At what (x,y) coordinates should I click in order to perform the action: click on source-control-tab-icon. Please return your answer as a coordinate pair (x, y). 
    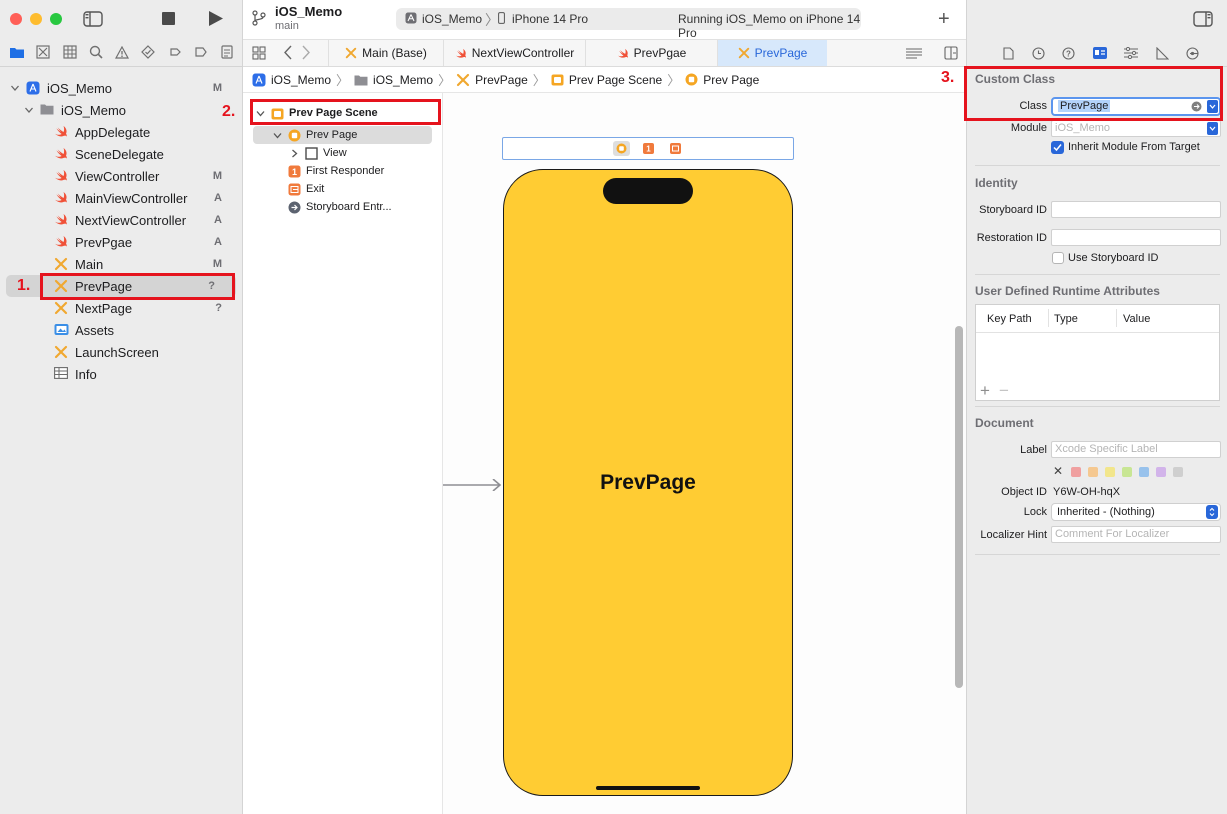
    Looking at the image, I should click on (43, 52).